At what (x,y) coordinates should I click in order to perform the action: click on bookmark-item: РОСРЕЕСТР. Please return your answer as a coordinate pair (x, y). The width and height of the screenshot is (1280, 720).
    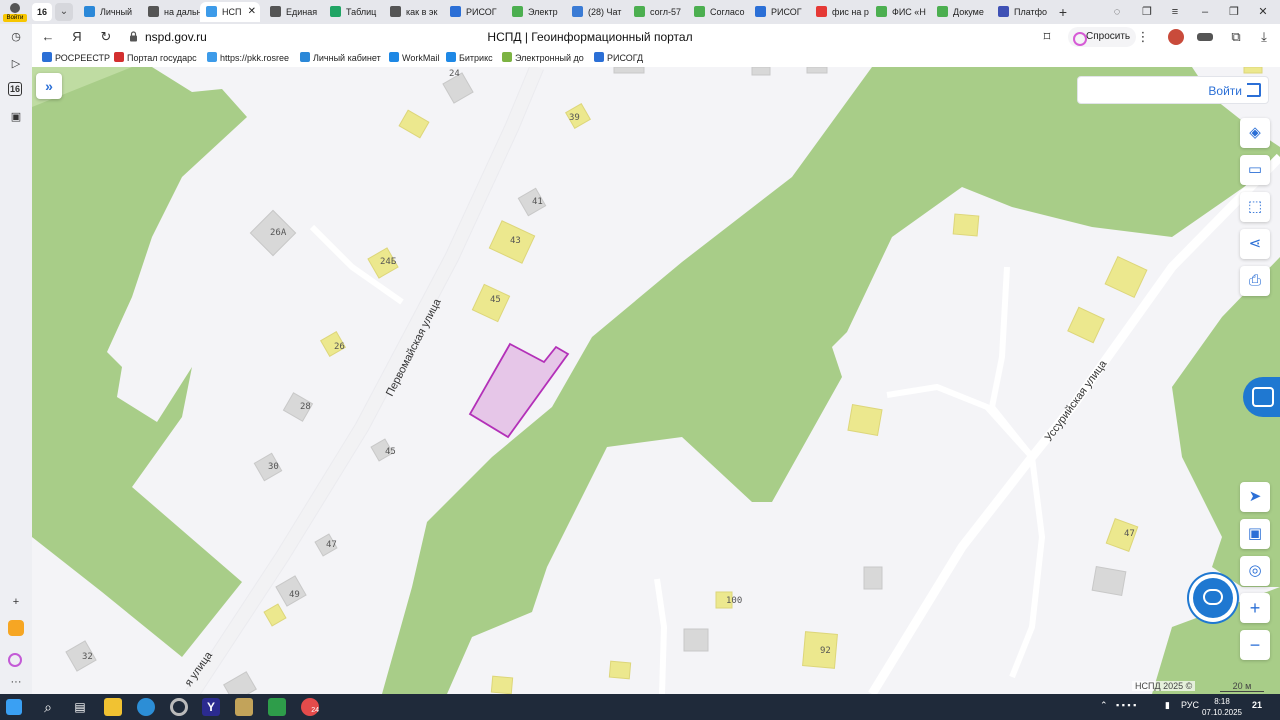
    Looking at the image, I should click on (76, 58).